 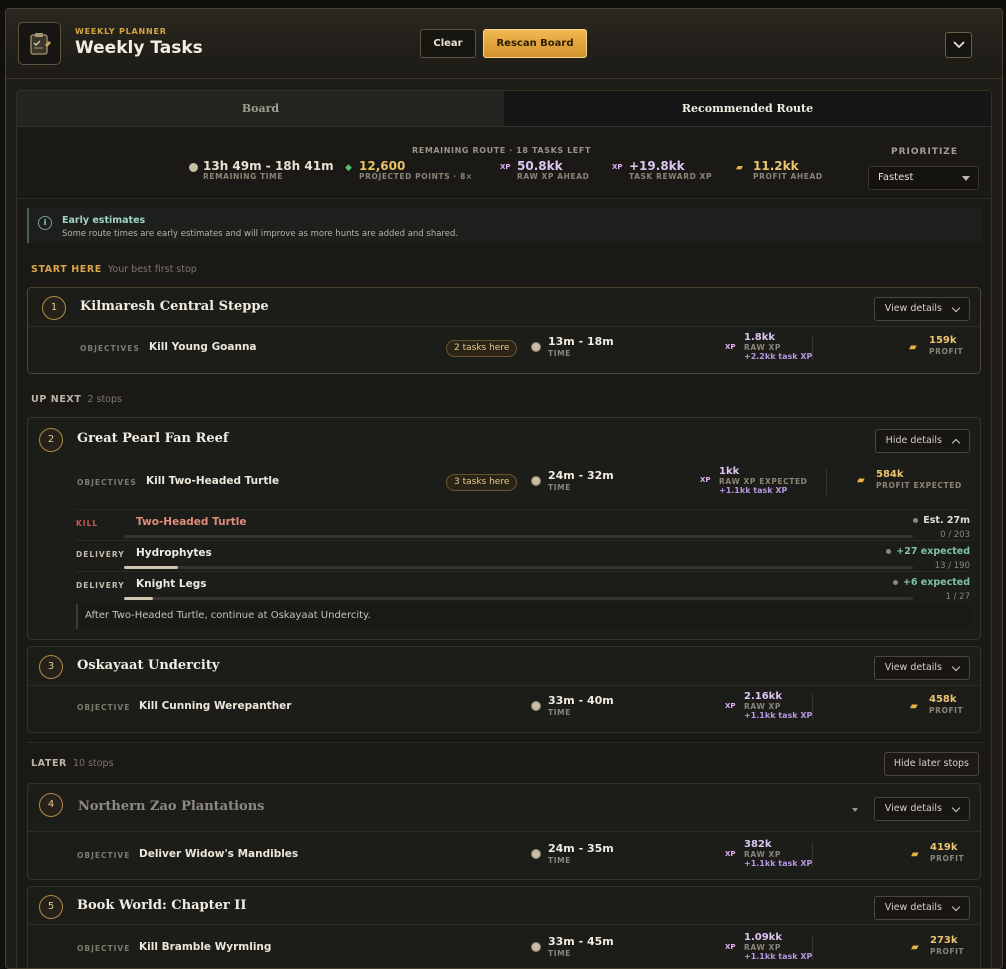 What do you see at coordinates (581, 941) in the screenshot?
I see `time-value: 33m - 45m` at bounding box center [581, 941].